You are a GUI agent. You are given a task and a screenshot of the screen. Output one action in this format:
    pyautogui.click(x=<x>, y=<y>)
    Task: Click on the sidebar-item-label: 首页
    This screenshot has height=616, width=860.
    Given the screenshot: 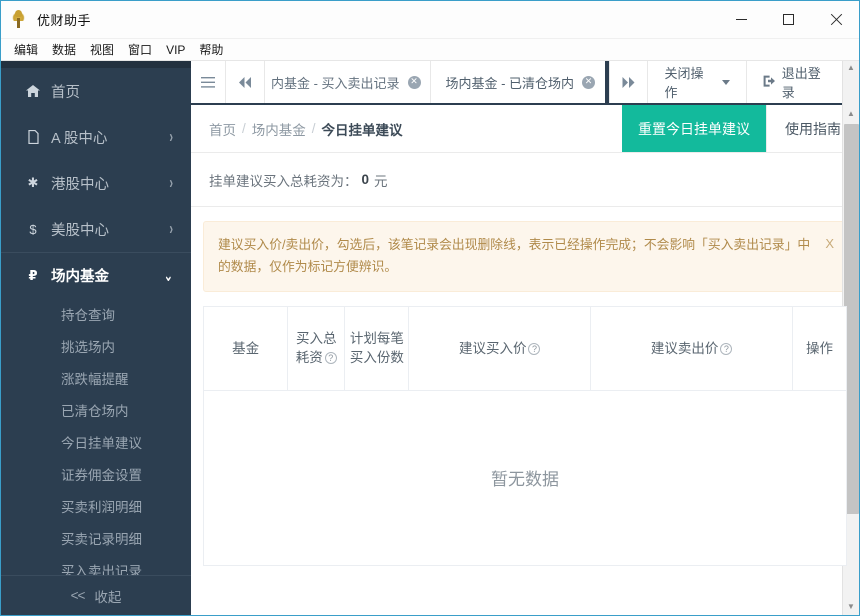 What is the action you would take?
    pyautogui.click(x=65, y=92)
    